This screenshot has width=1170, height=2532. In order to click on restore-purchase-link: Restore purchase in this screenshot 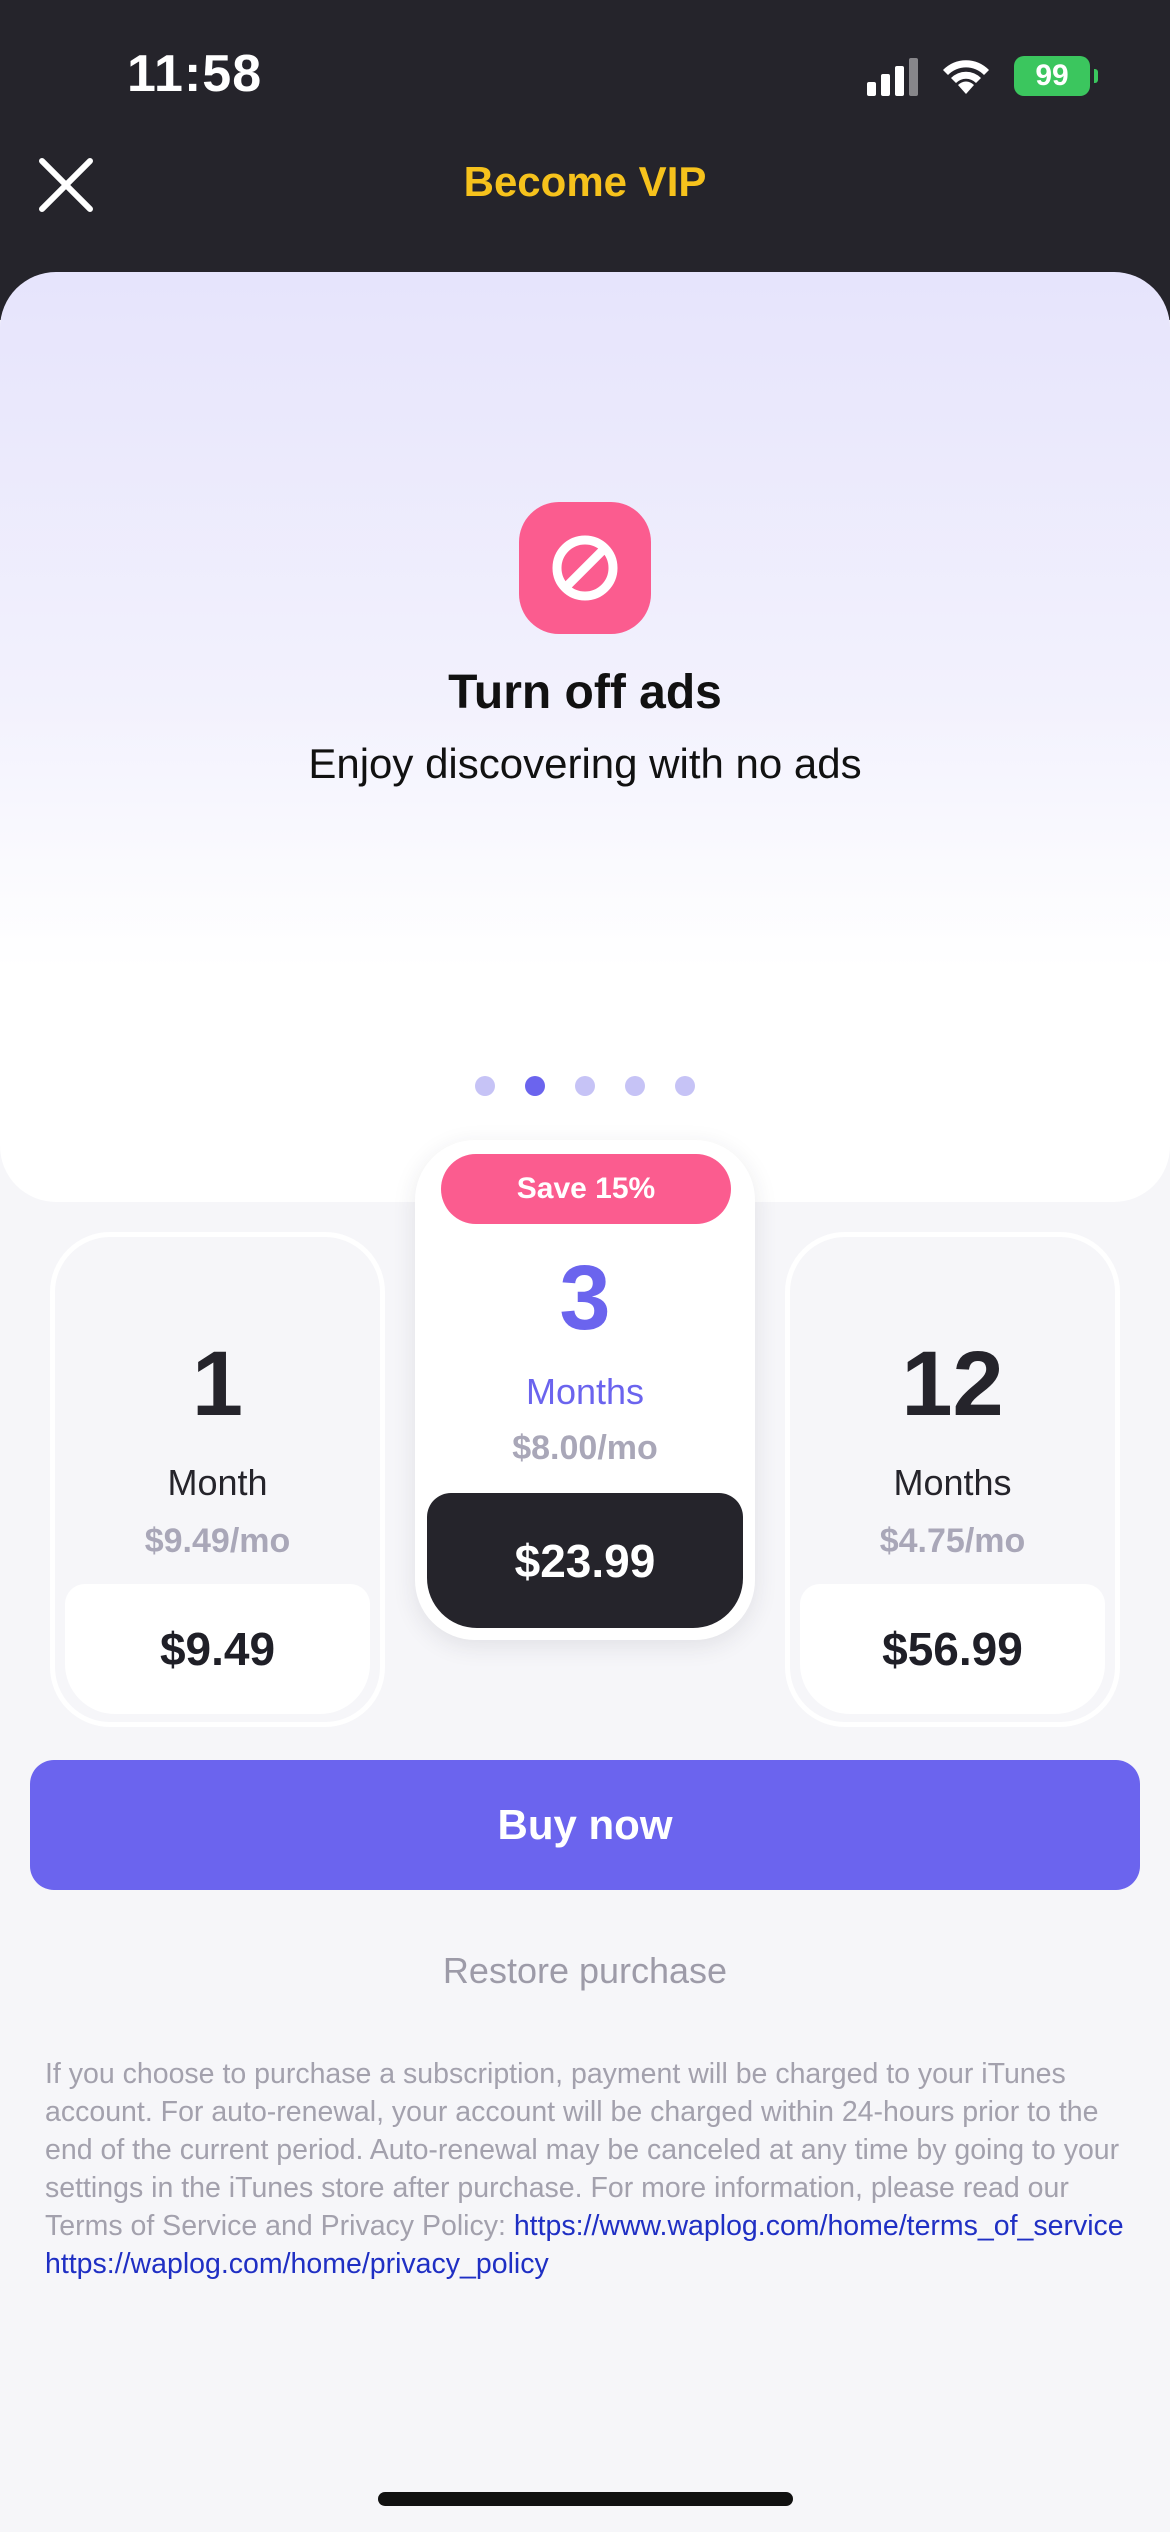, I will do `click(585, 1971)`.